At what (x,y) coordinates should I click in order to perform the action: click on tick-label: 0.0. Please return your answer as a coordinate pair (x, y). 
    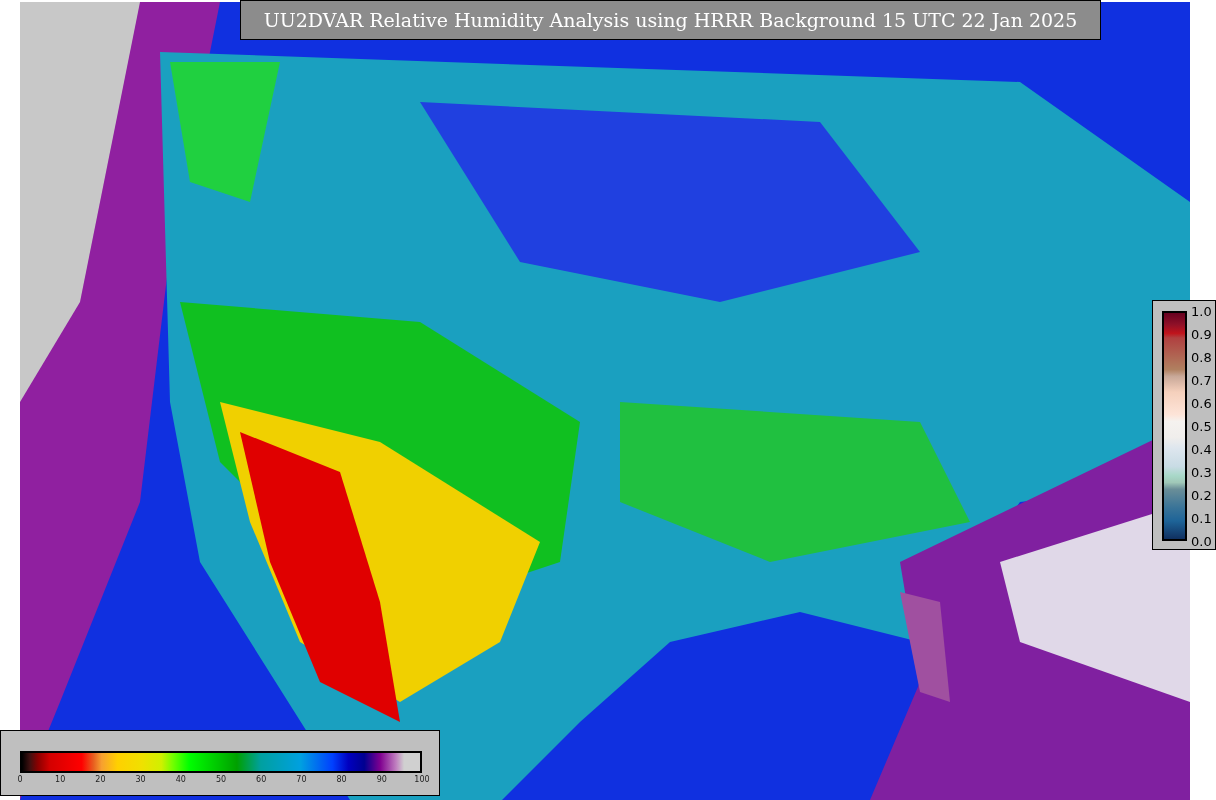
    Looking at the image, I should click on (1201, 541).